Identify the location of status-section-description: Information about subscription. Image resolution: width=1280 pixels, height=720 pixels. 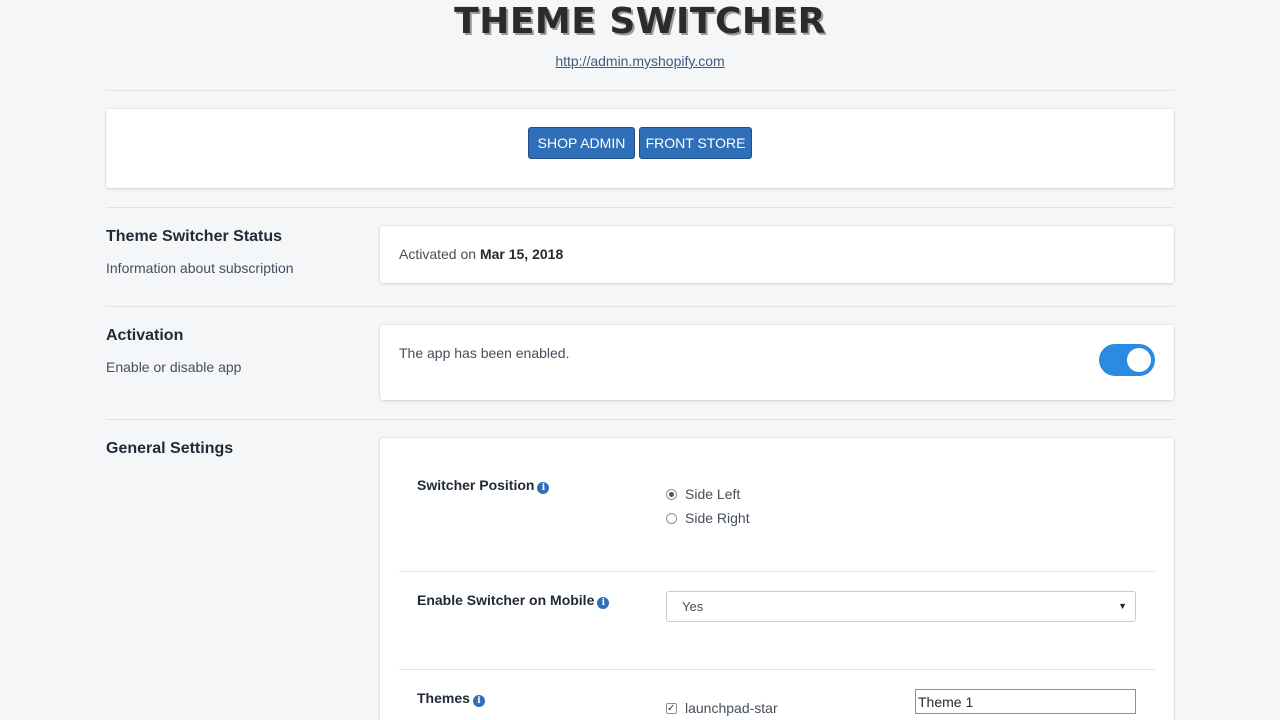
(200, 268).